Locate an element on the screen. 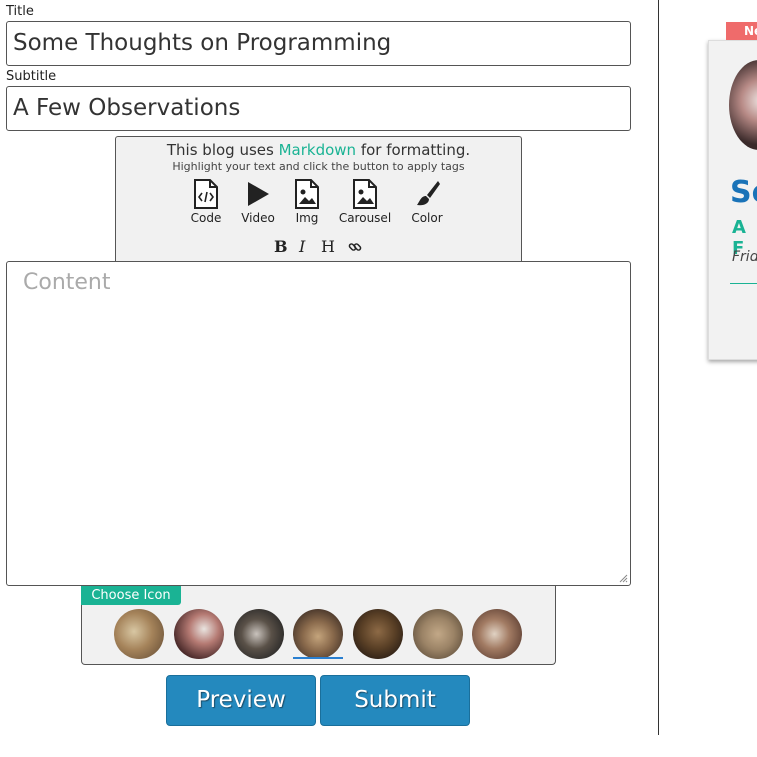  carousel-icon is located at coordinates (365, 194).